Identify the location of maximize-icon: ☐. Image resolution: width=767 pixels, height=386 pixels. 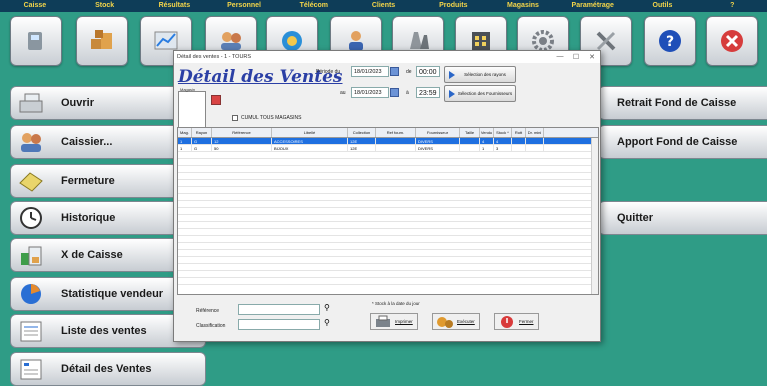
(576, 57).